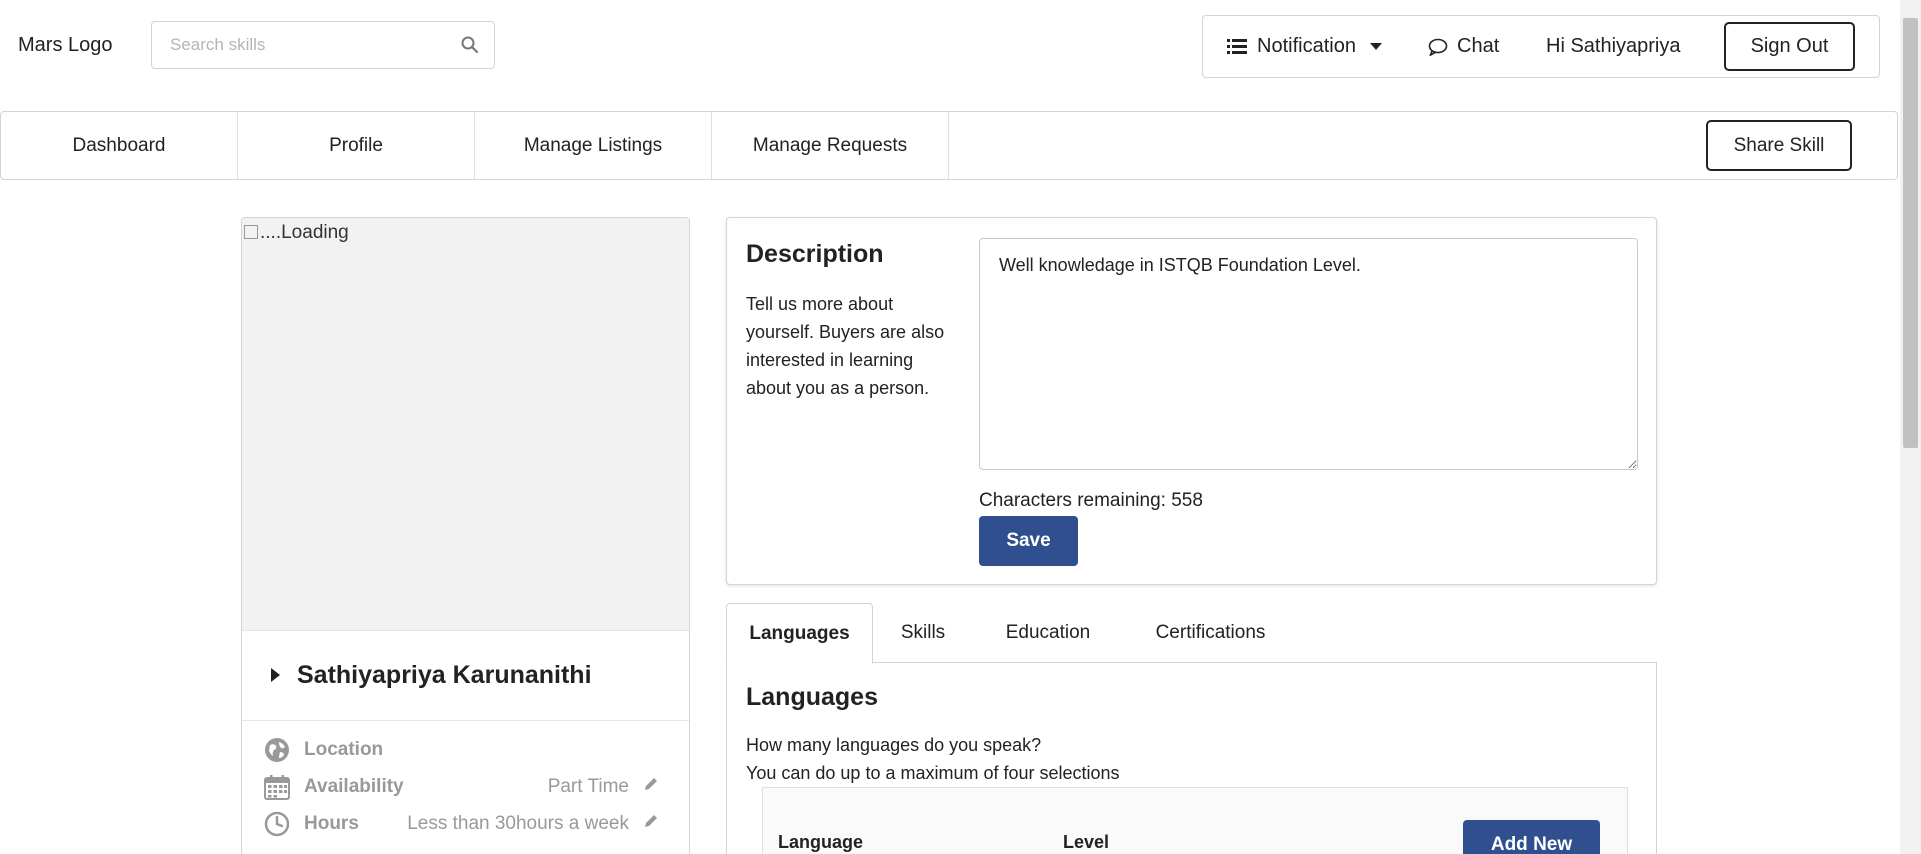  Describe the element at coordinates (1438, 47) in the screenshot. I see `chat-icon` at that location.